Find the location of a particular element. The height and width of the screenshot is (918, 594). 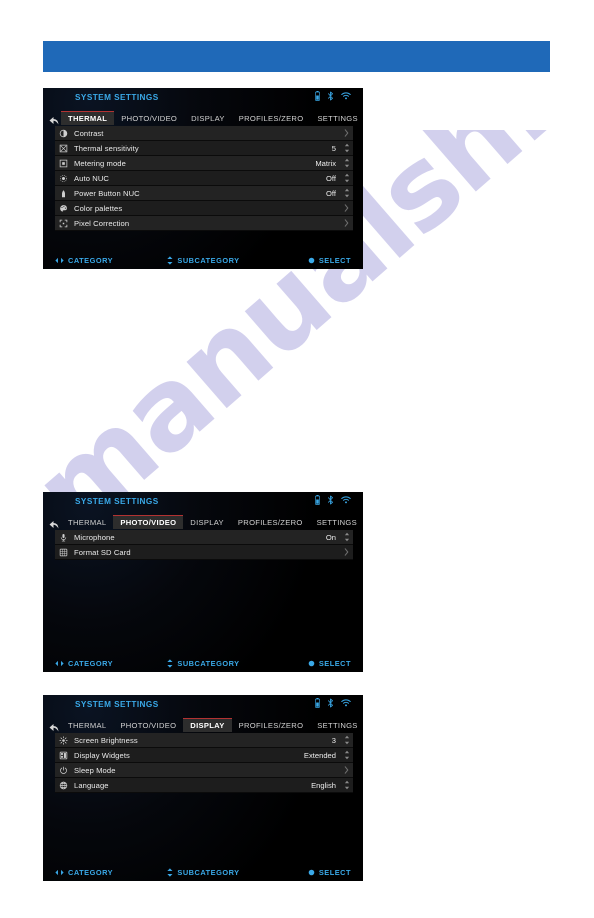

menu-row: Thermal sensitivity 5 is located at coordinates (204, 148).